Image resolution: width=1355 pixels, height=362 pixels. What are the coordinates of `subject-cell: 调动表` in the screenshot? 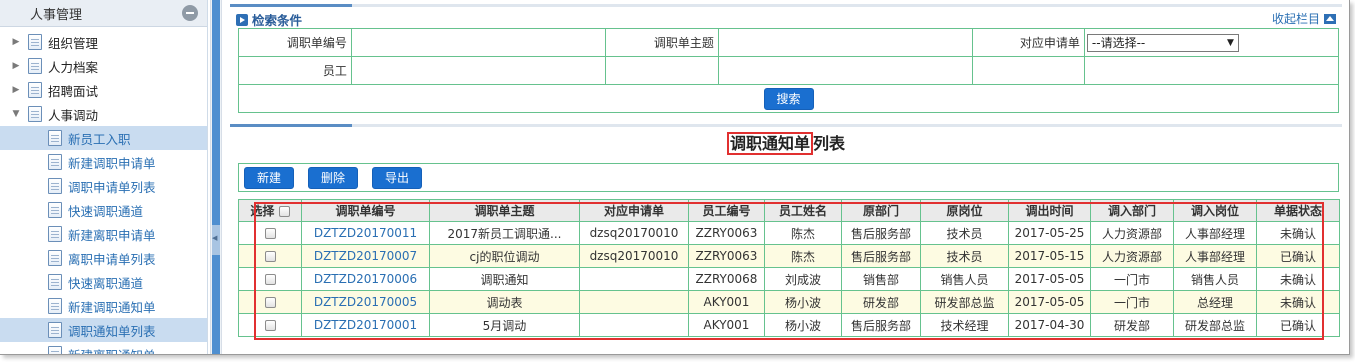 It's located at (504, 302).